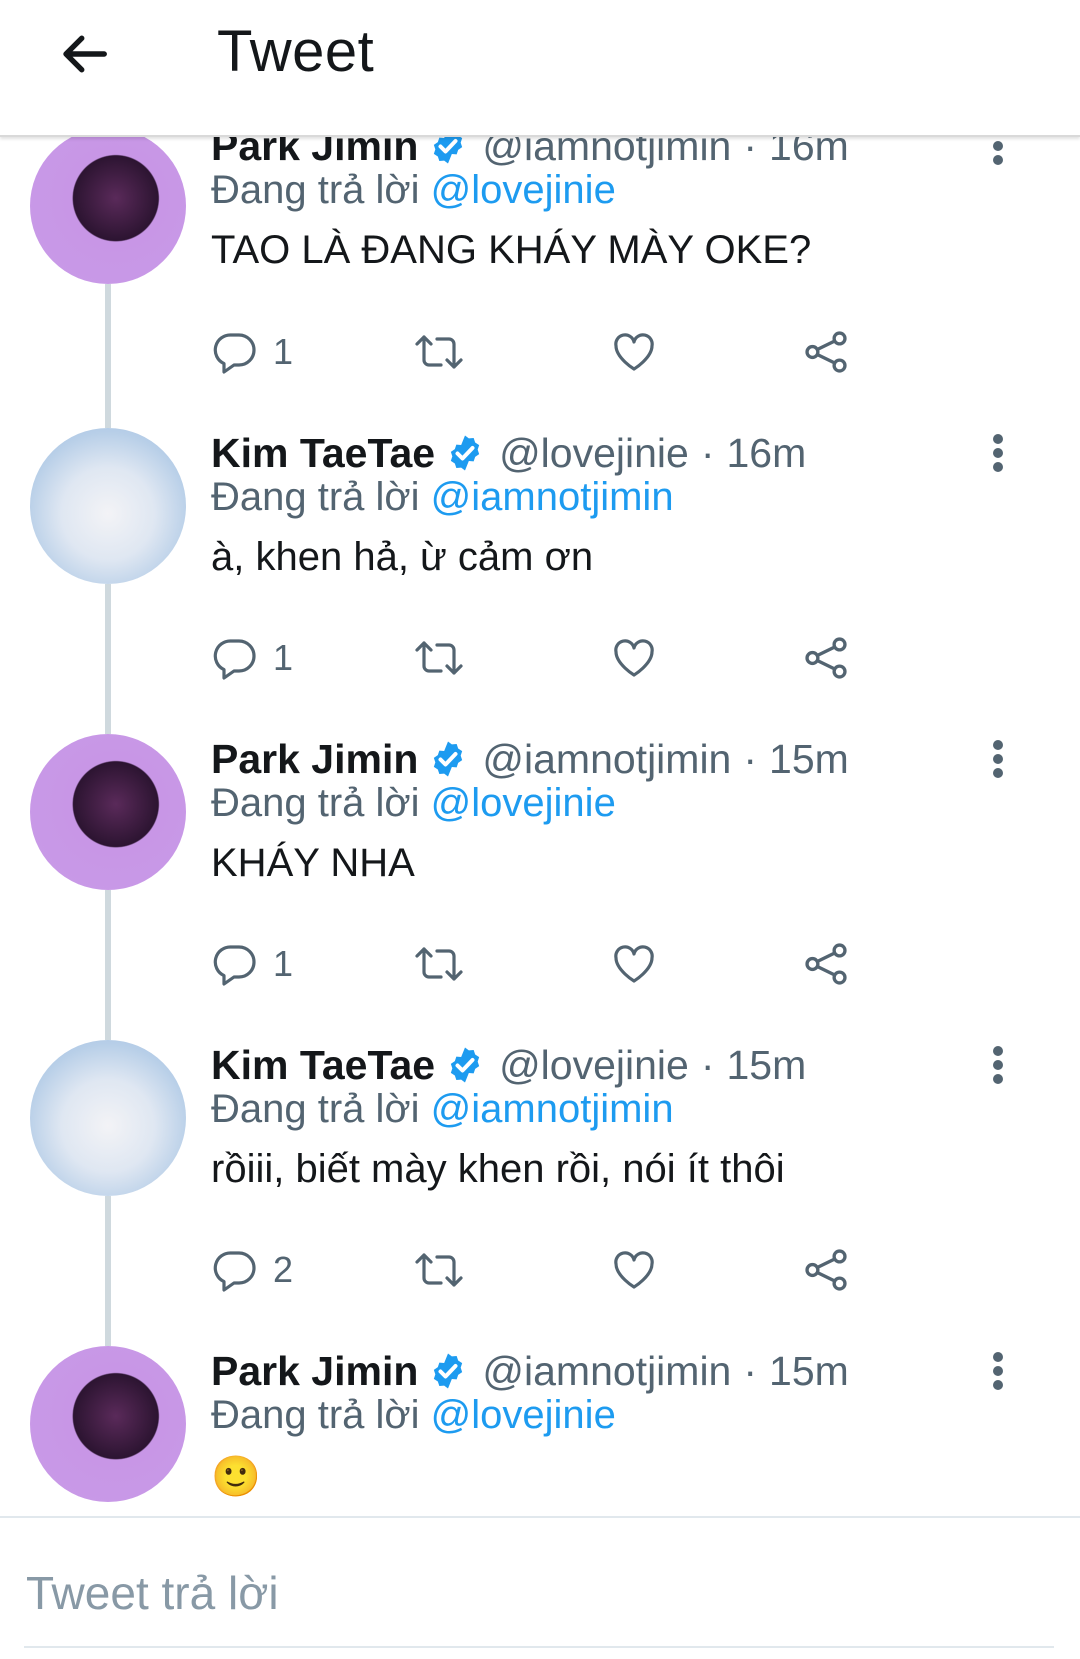  What do you see at coordinates (511, 250) in the screenshot?
I see `tweet-text: TAO LÀ ĐANG KHÁY MÀY OKE?` at bounding box center [511, 250].